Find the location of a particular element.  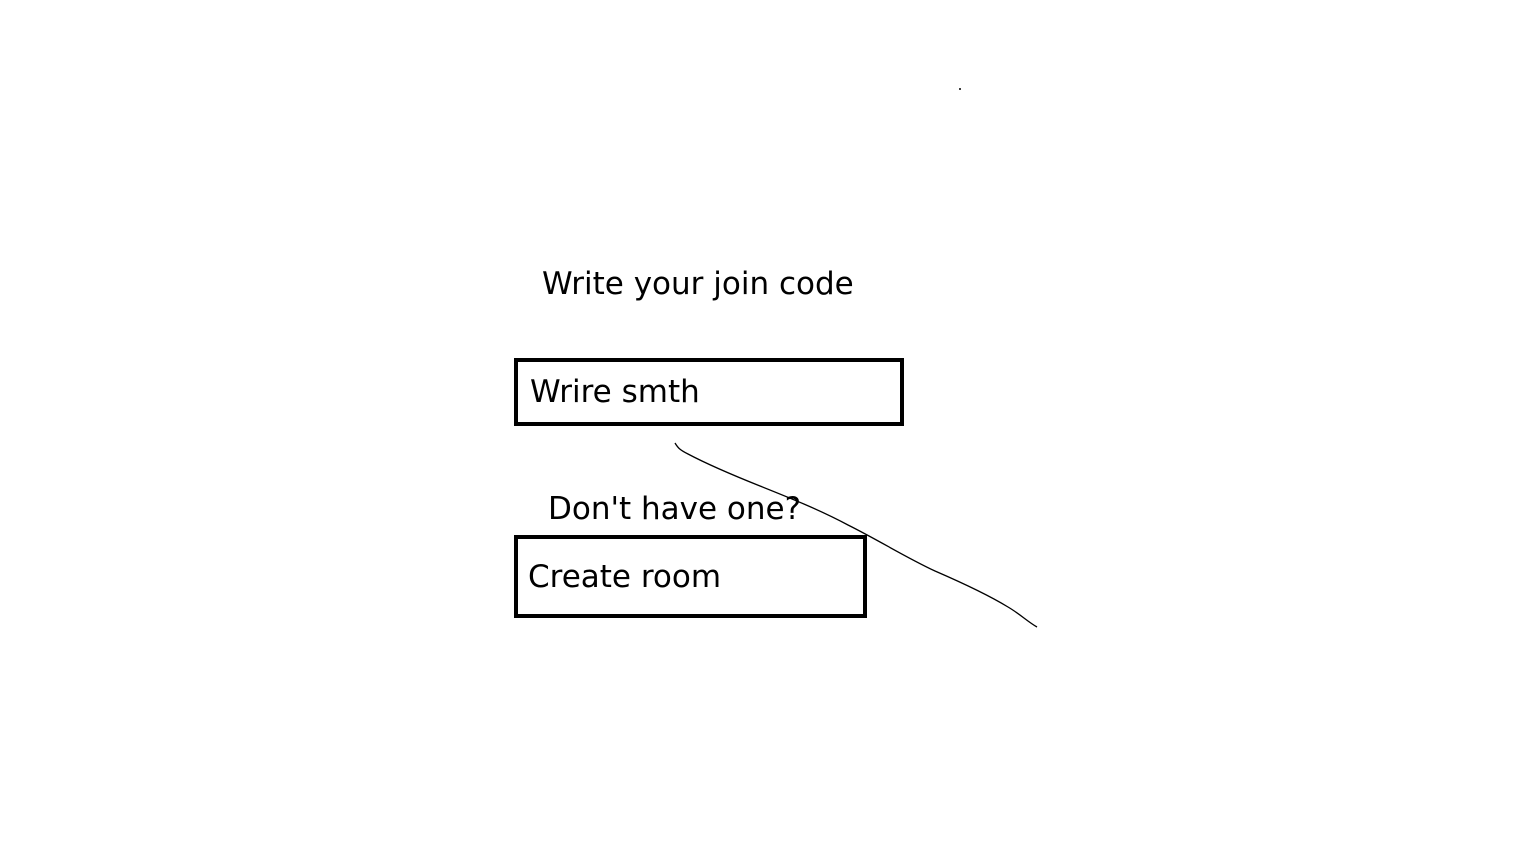

join-code-prompt: Write your join code is located at coordinates (698, 284).